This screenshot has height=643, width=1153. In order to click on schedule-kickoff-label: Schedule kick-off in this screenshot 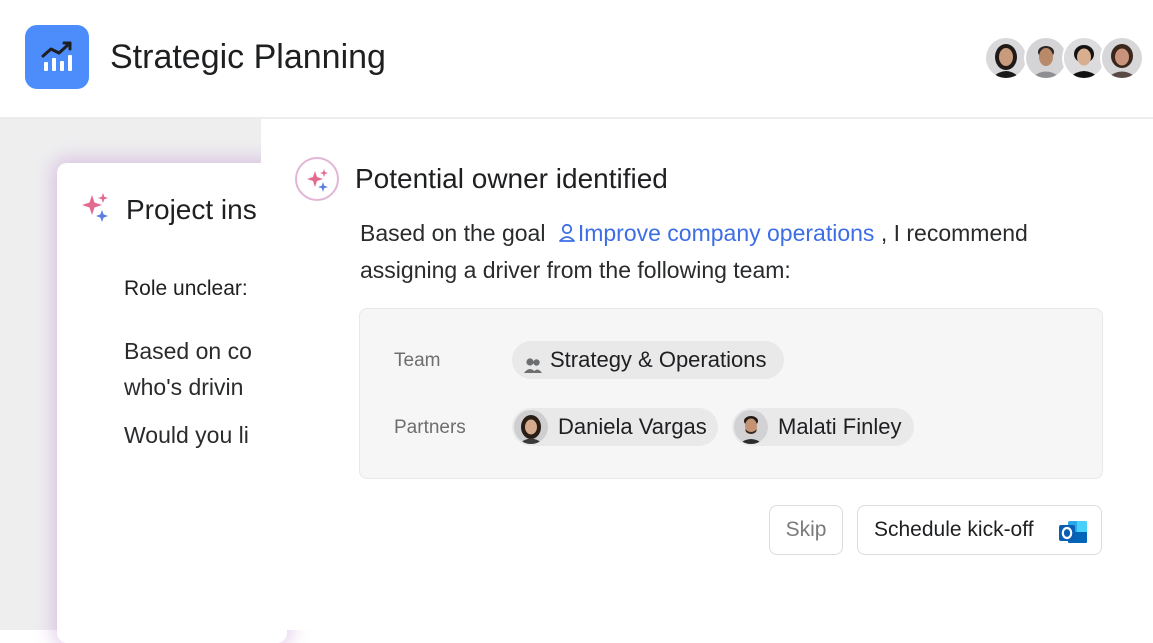, I will do `click(954, 529)`.